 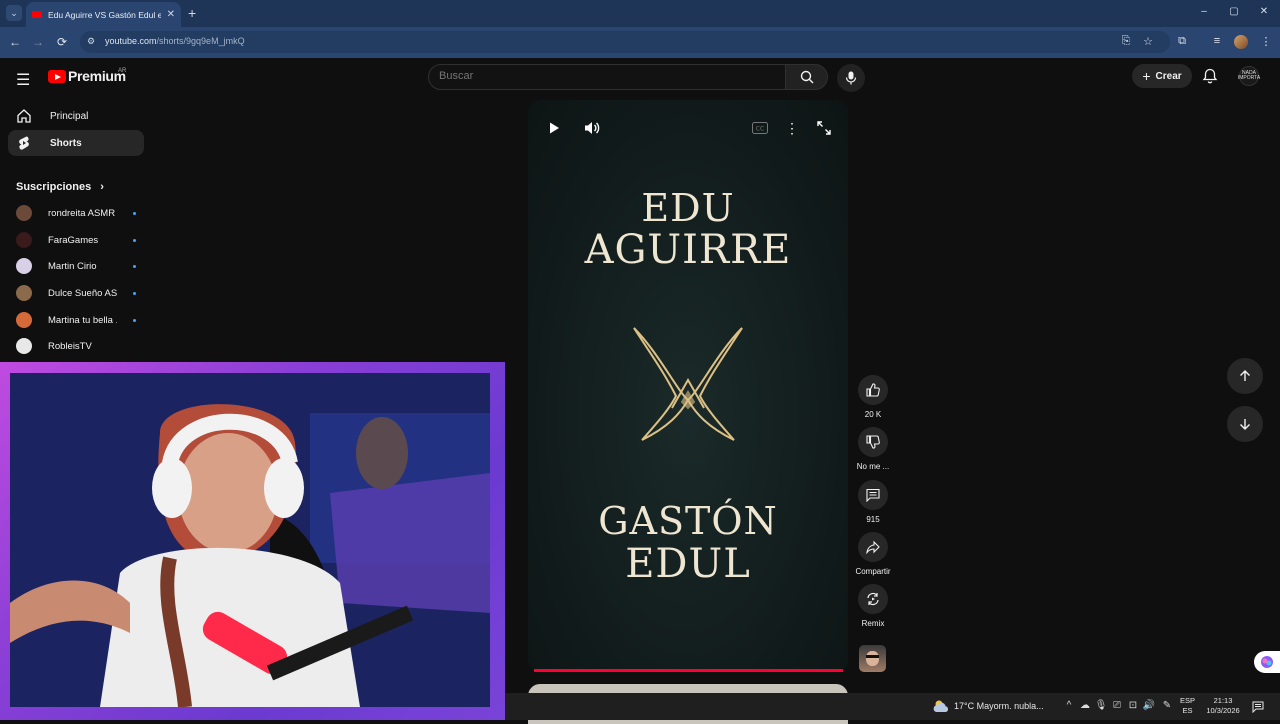 I want to click on reload-icon: ⟳, so click(x=62, y=42).